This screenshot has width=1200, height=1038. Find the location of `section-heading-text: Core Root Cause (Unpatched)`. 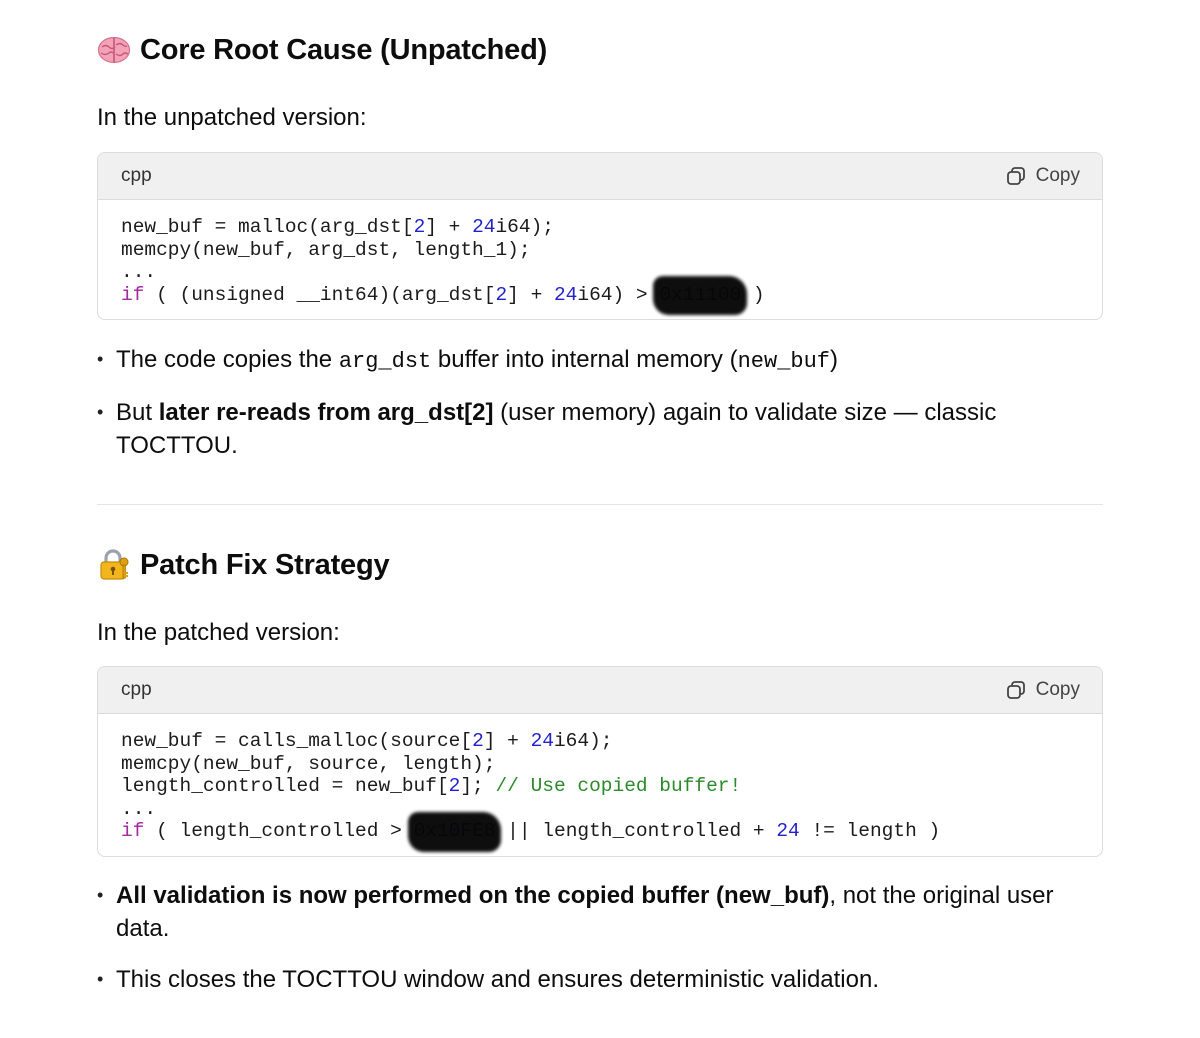

section-heading-text: Core Root Cause (Unpatched) is located at coordinates (344, 50).